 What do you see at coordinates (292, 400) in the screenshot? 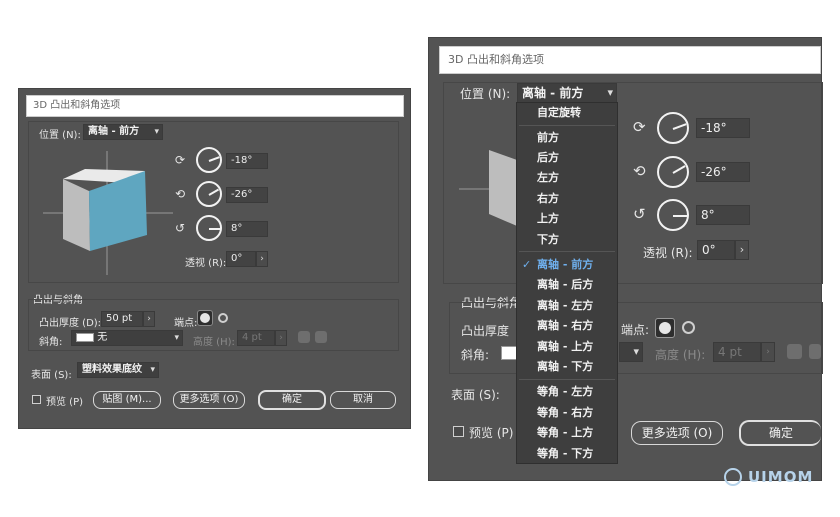
I see `left-ok-button: 确定` at bounding box center [292, 400].